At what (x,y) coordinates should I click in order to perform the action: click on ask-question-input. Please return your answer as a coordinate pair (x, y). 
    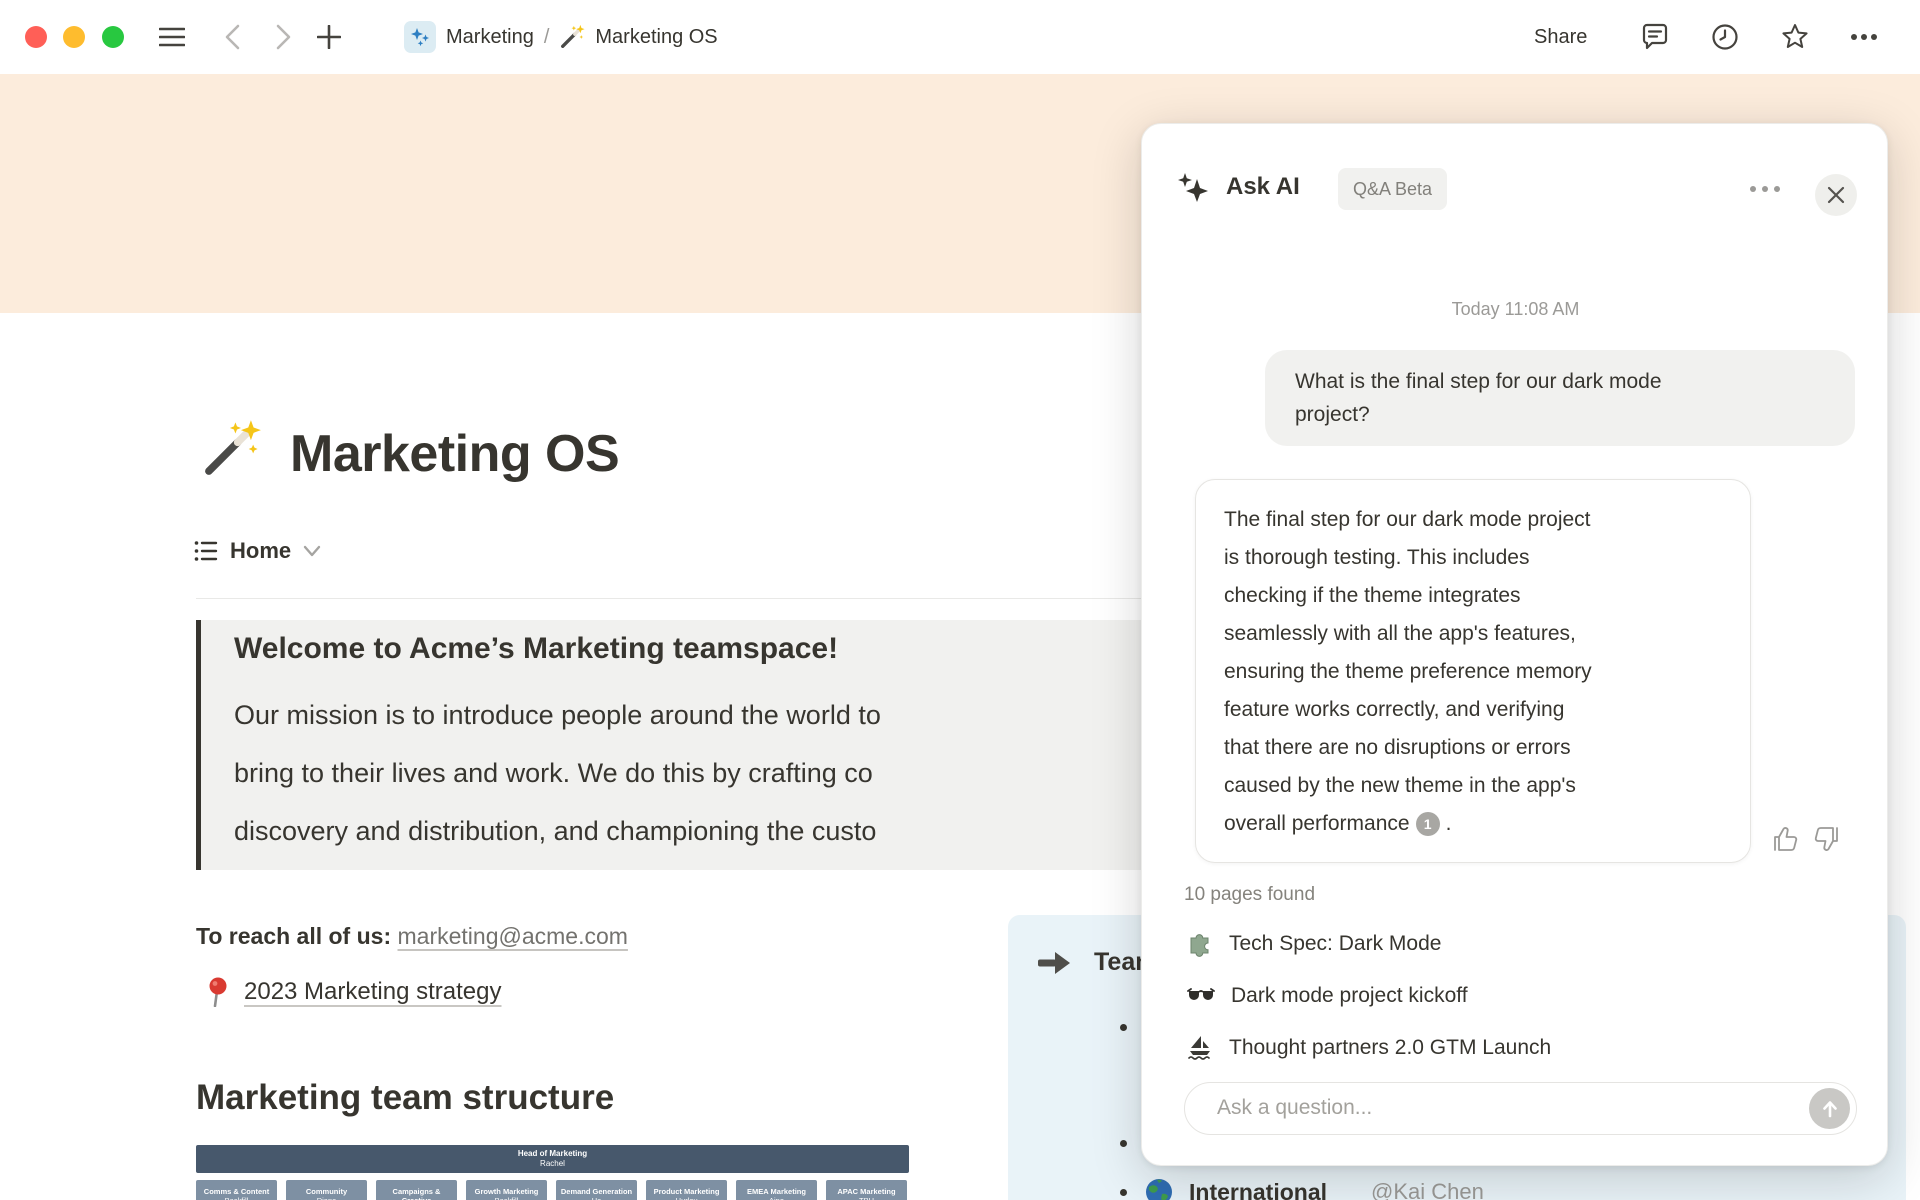
    Looking at the image, I should click on (1497, 1108).